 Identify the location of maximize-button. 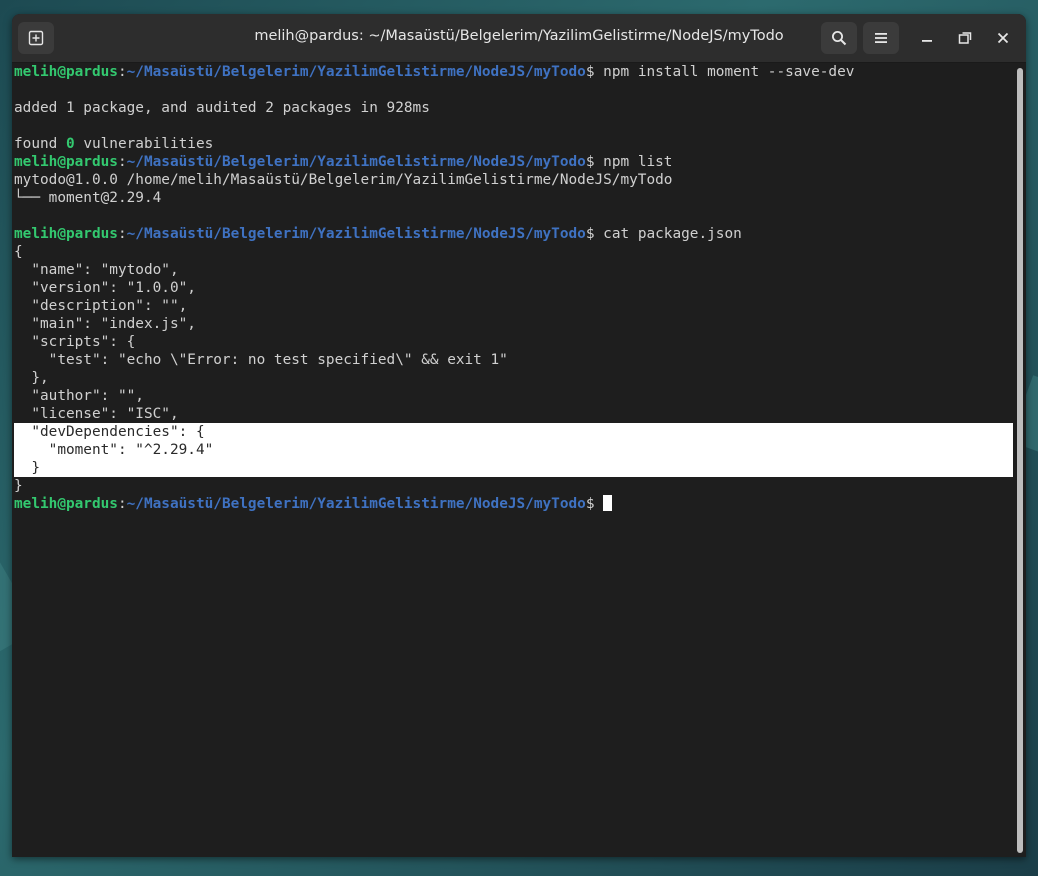
(965, 38).